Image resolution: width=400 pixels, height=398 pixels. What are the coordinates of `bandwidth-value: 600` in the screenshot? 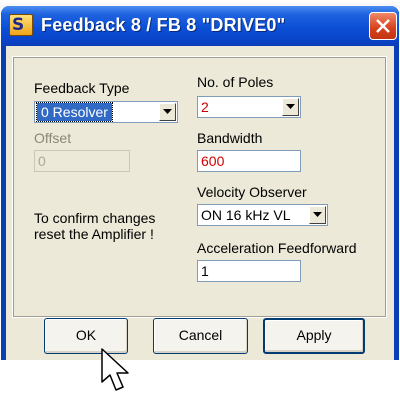 It's located at (213, 161).